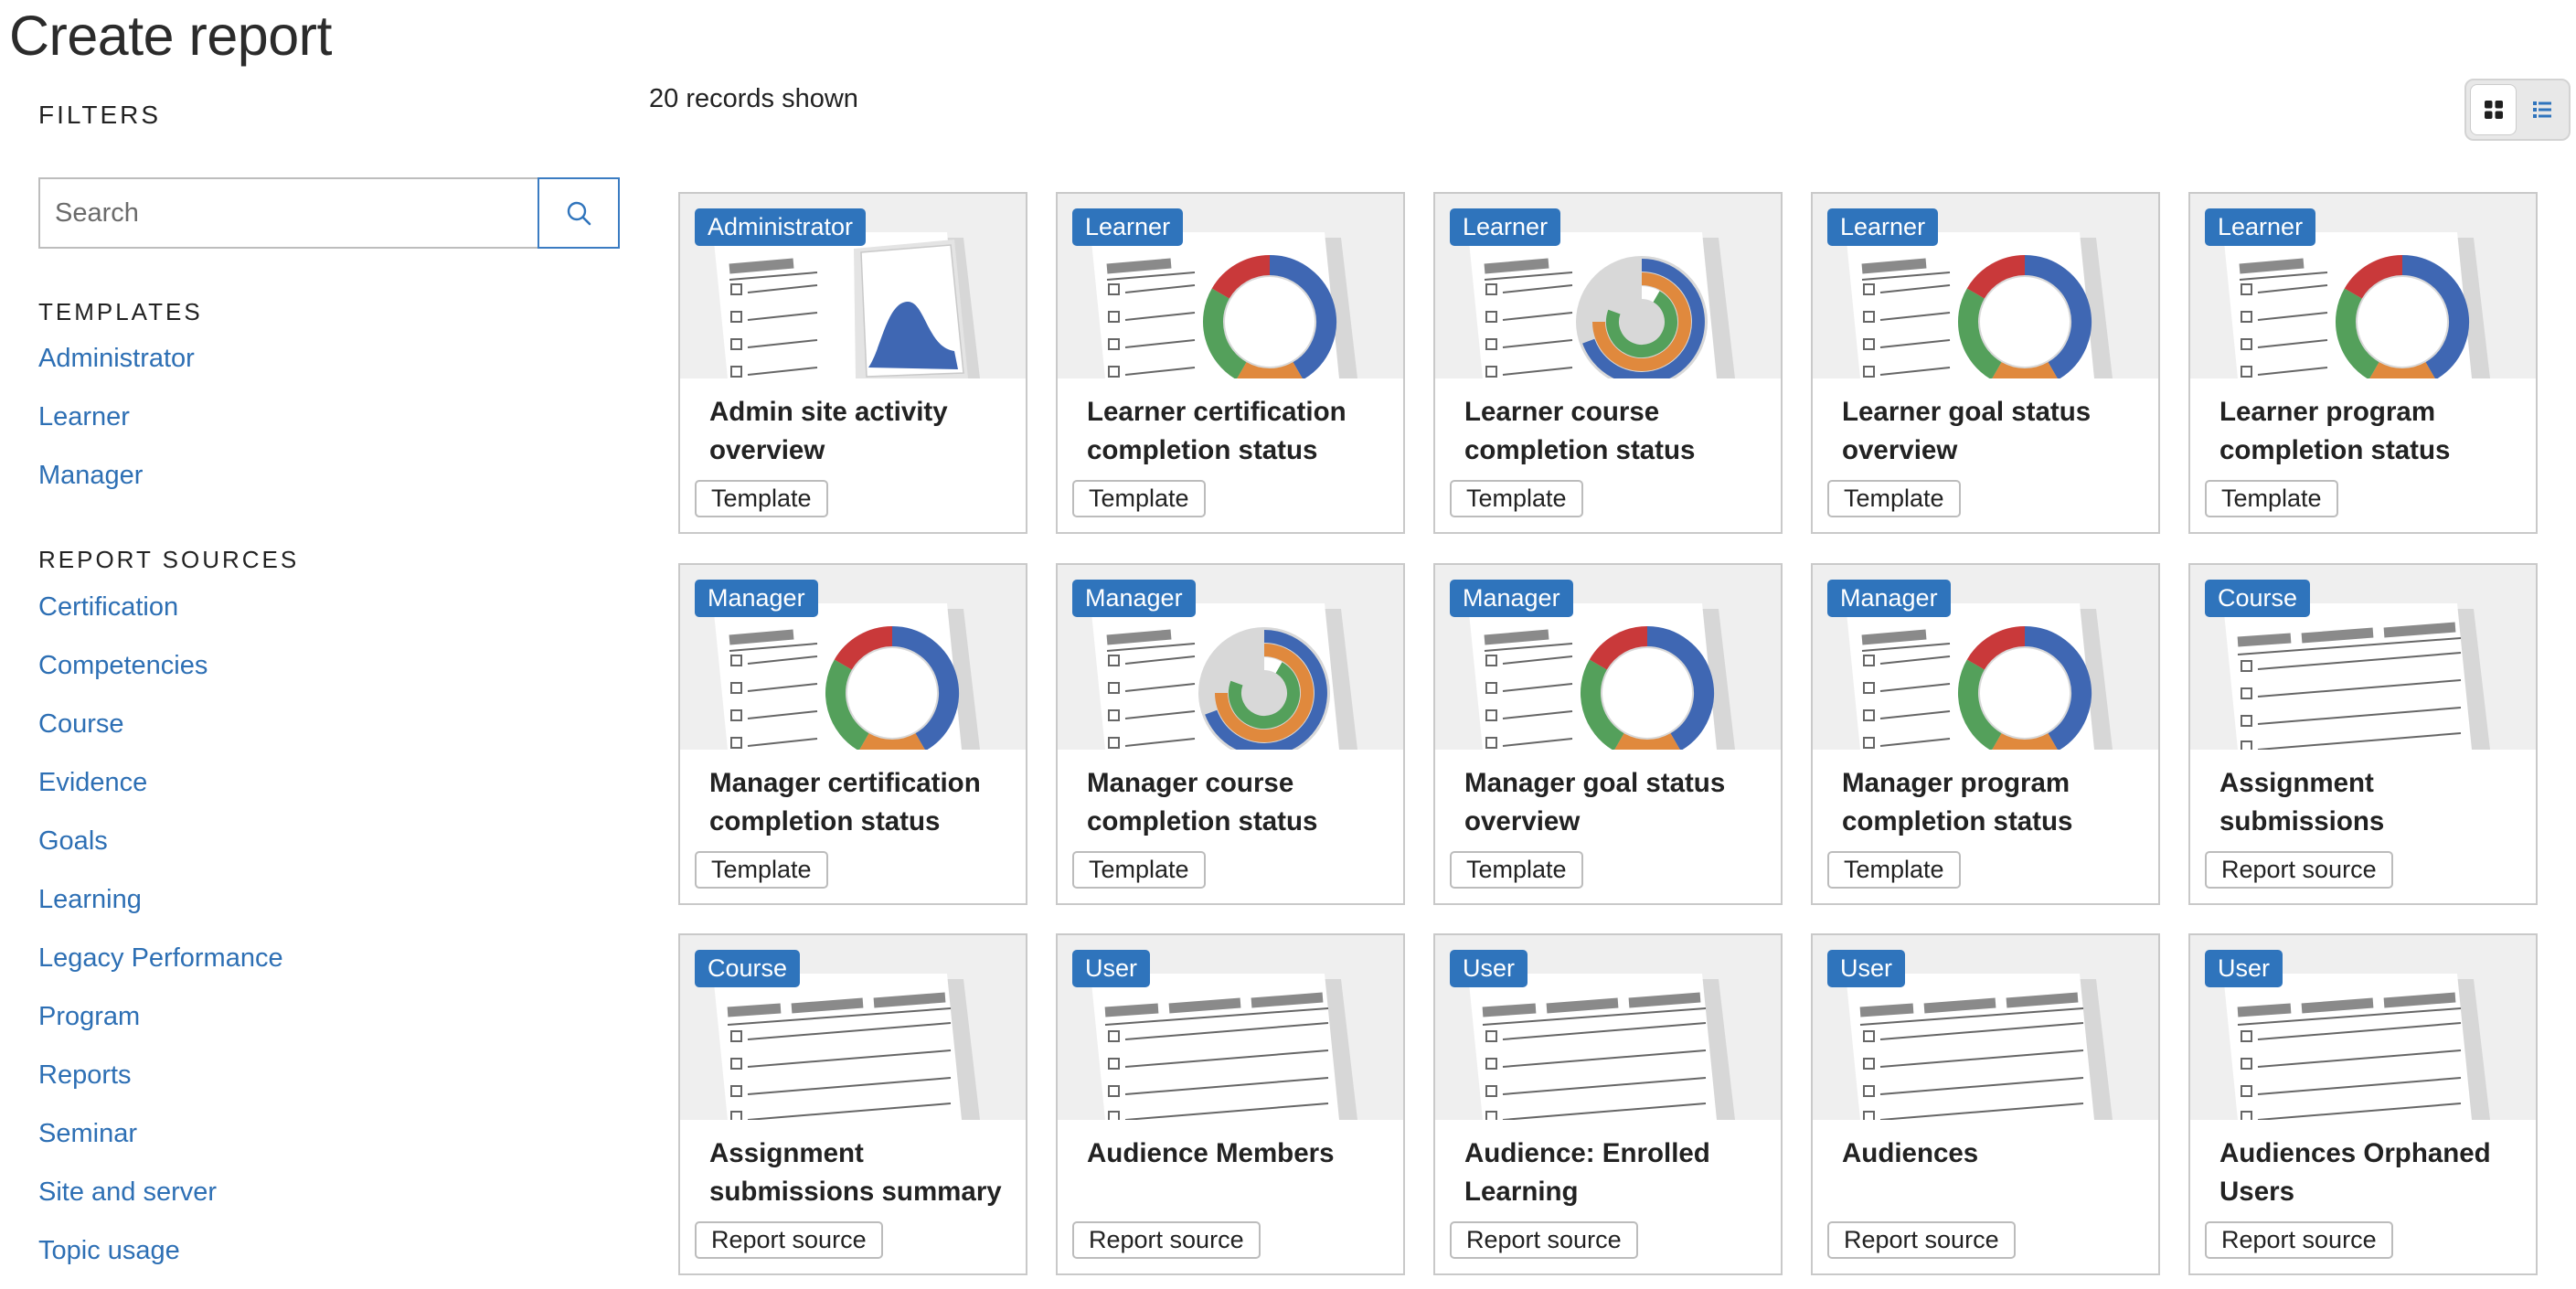 This screenshot has width=2576, height=1289. I want to click on search-button, so click(579, 213).